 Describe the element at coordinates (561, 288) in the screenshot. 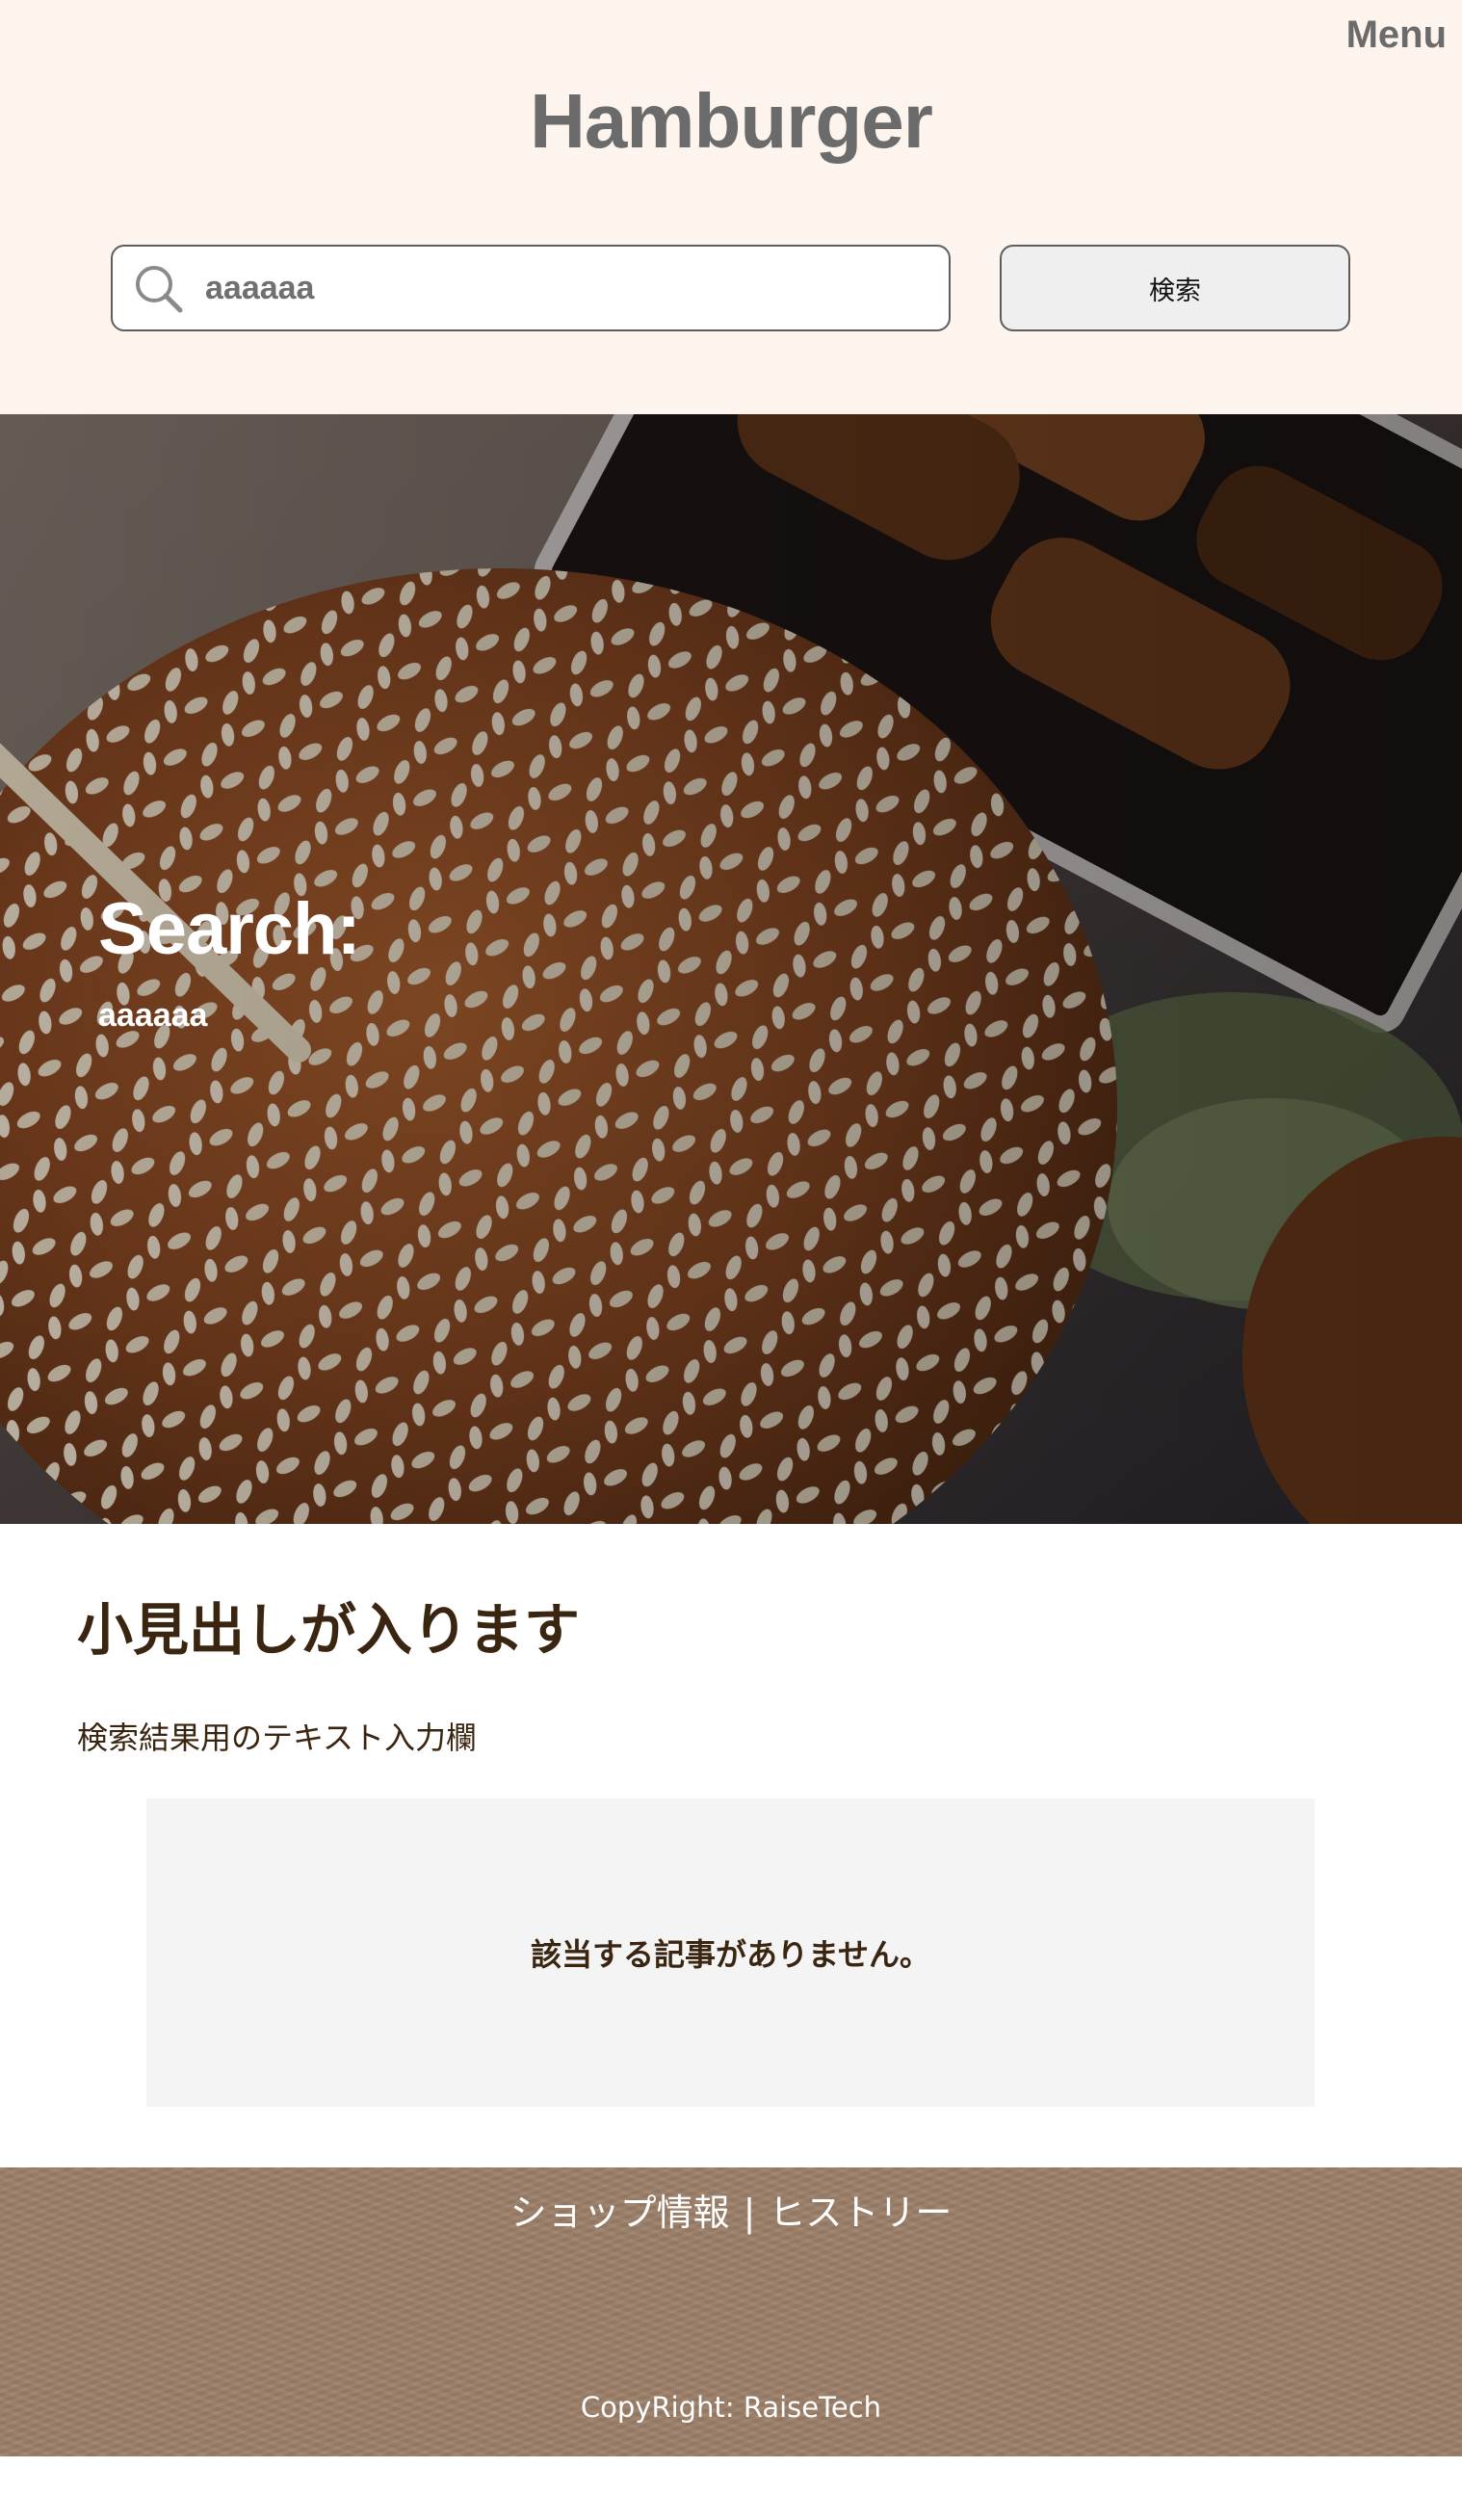

I see `search-input` at that location.